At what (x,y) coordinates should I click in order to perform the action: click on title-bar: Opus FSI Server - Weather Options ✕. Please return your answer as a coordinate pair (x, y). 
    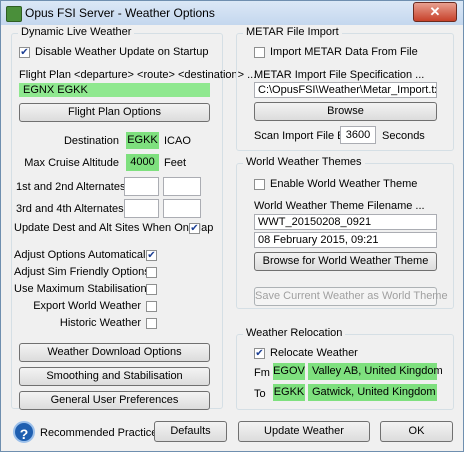
    Looking at the image, I should click on (232, 13).